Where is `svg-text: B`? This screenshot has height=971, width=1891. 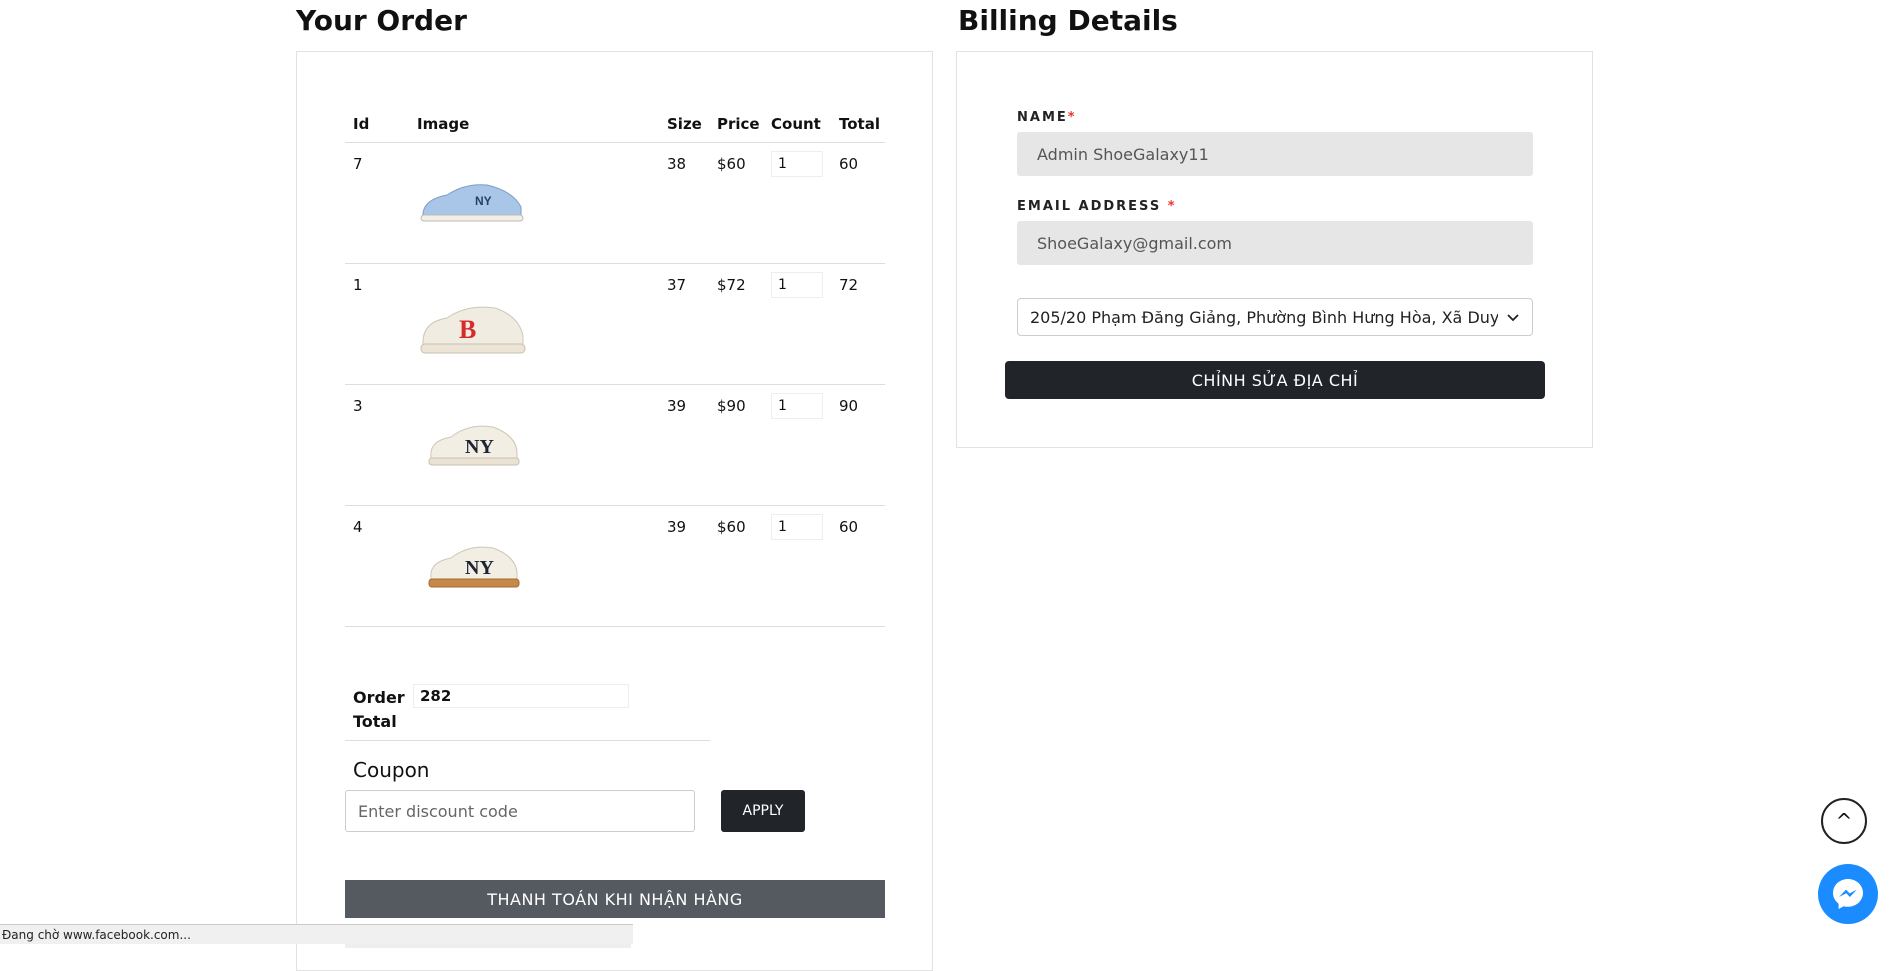
svg-text: B is located at coordinates (467, 329).